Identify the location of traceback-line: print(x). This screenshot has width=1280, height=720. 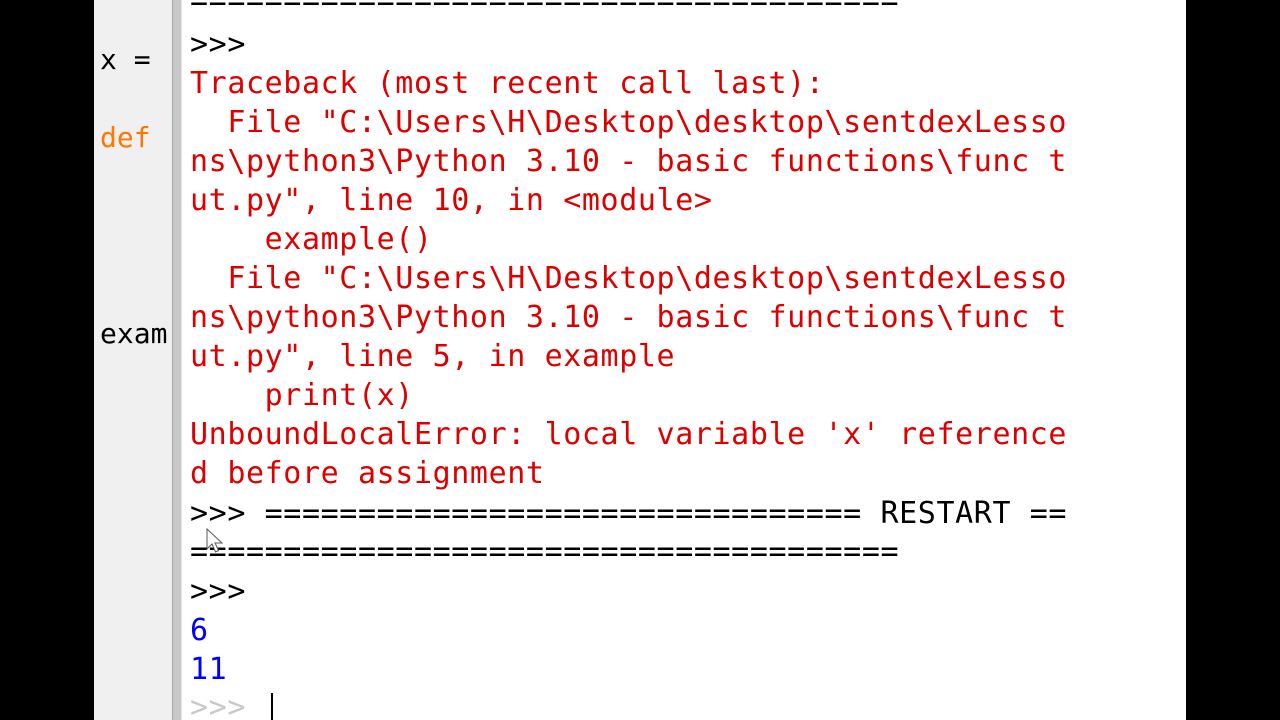
(302, 395).